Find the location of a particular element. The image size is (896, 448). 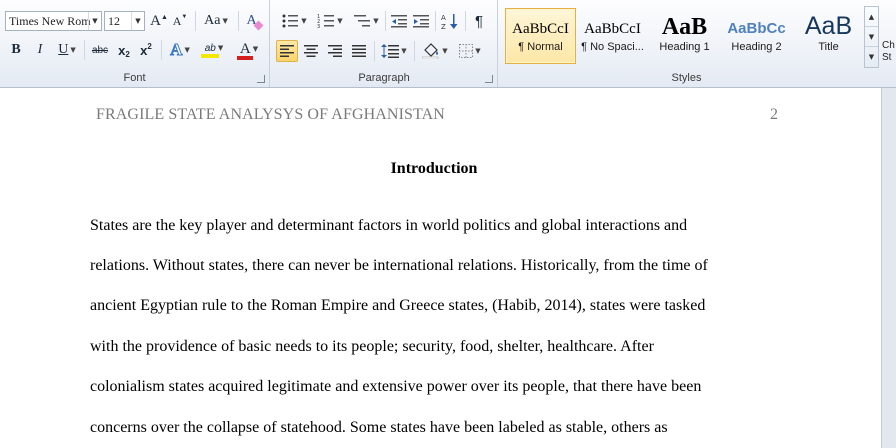

styles-gallery-scroll: ▲ ▼ ▼ is located at coordinates (871, 37).